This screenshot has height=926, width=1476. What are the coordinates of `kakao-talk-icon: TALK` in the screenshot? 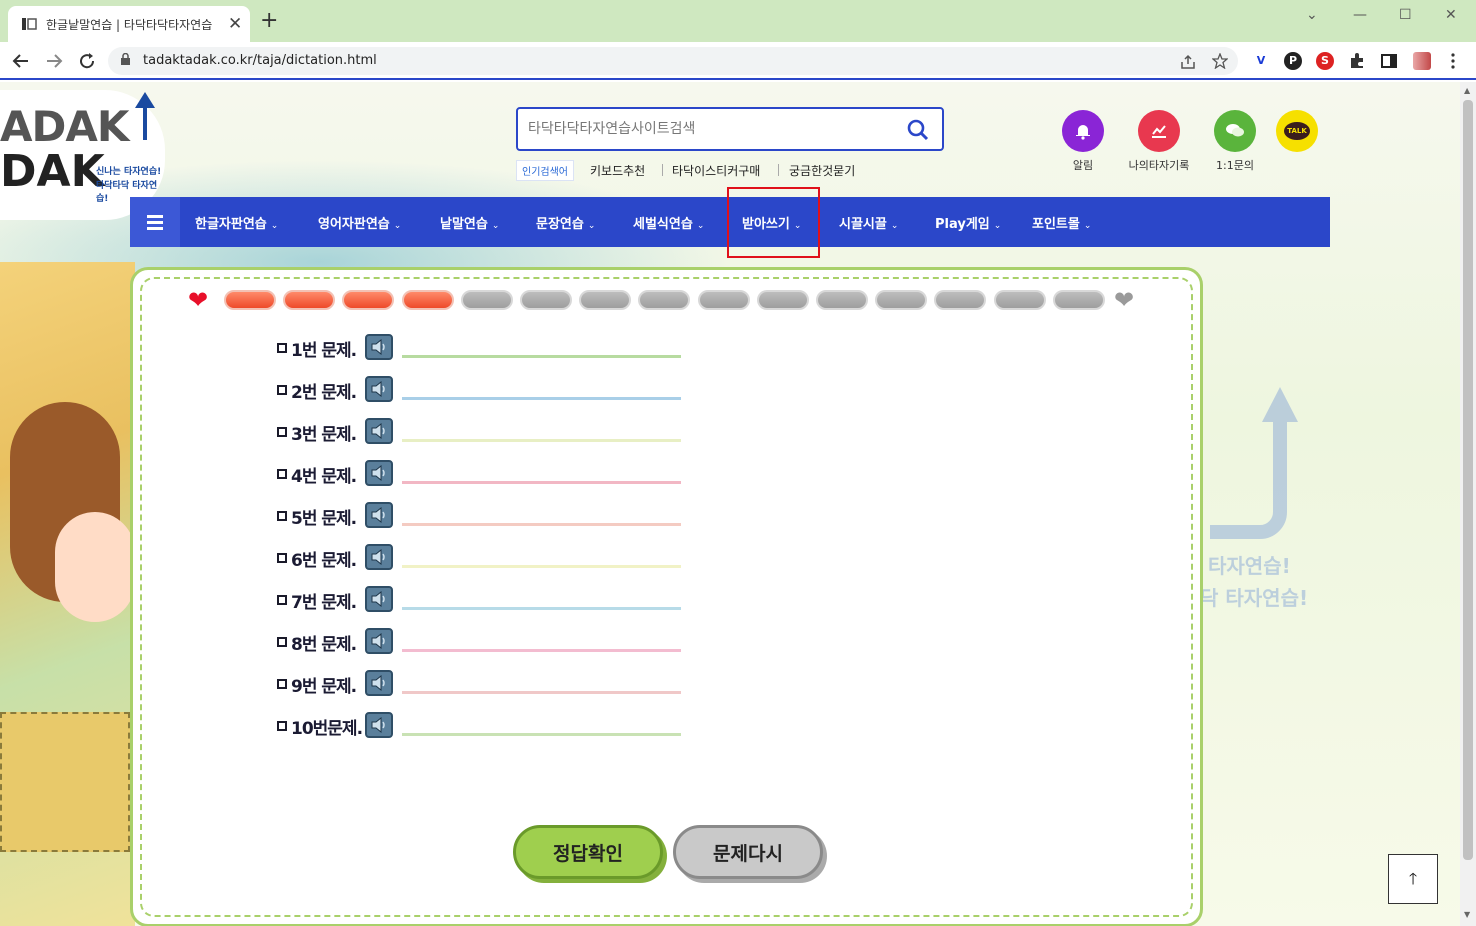 It's located at (1297, 131).